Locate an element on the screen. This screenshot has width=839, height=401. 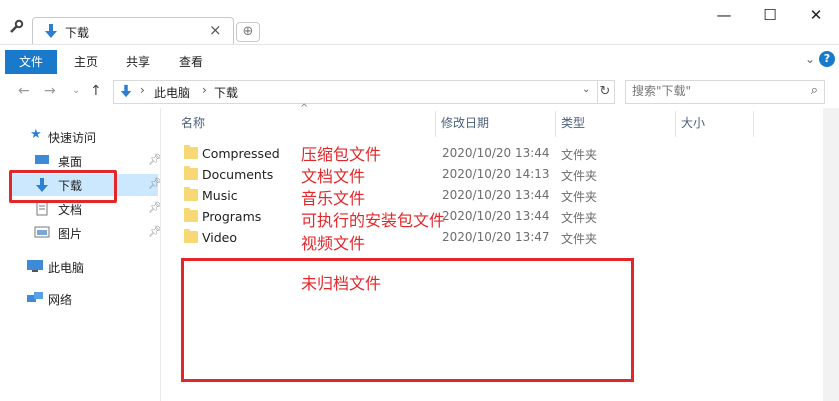
picture-icon is located at coordinates (42, 232).